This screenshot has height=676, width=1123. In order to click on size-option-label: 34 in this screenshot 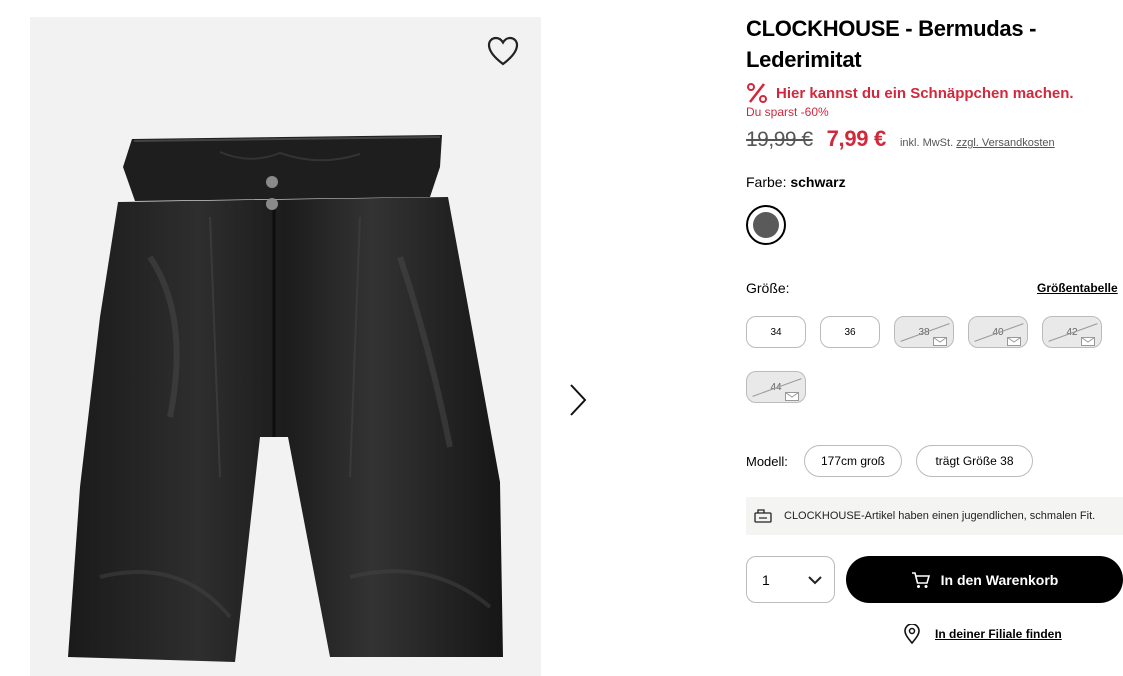, I will do `click(776, 332)`.